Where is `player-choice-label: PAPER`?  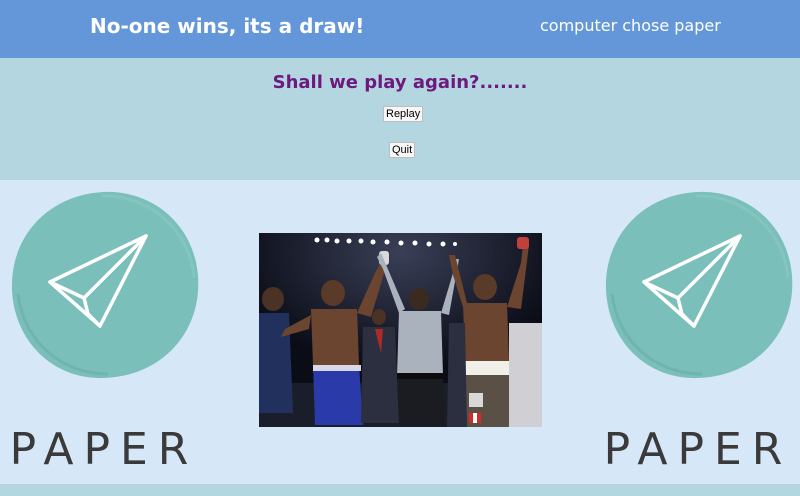 player-choice-label: PAPER is located at coordinates (104, 449).